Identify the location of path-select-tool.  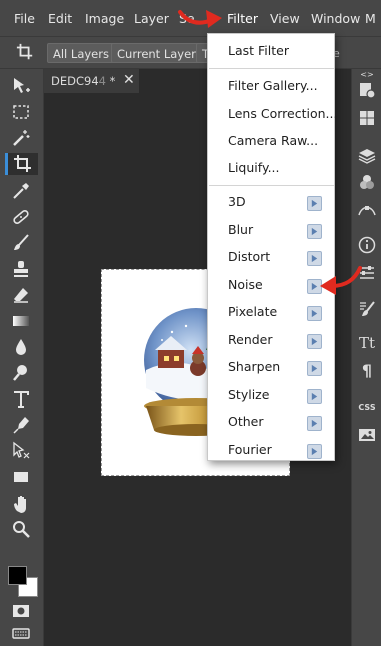
(21, 451).